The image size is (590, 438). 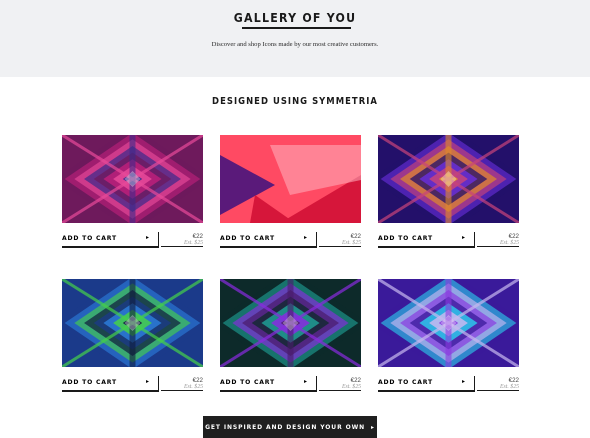 I want to click on design-your-own-button: GET INSPIRED AND DESIGN YOUR OWN ▸, so click(x=290, y=427).